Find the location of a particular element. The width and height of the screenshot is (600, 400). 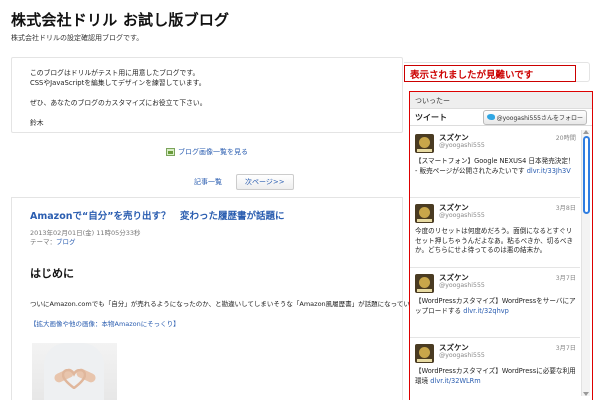

intro-line: CSSやJavaScriptを編集してデザインを練習しています。 is located at coordinates (118, 83).